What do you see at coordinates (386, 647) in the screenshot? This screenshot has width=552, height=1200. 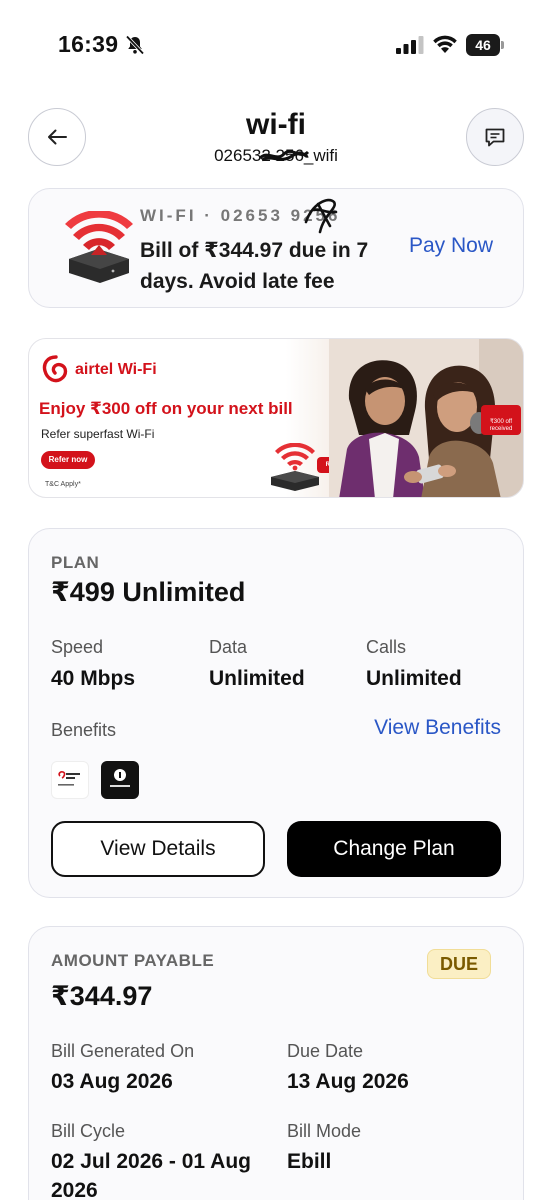 I see `calls-label: Calls` at bounding box center [386, 647].